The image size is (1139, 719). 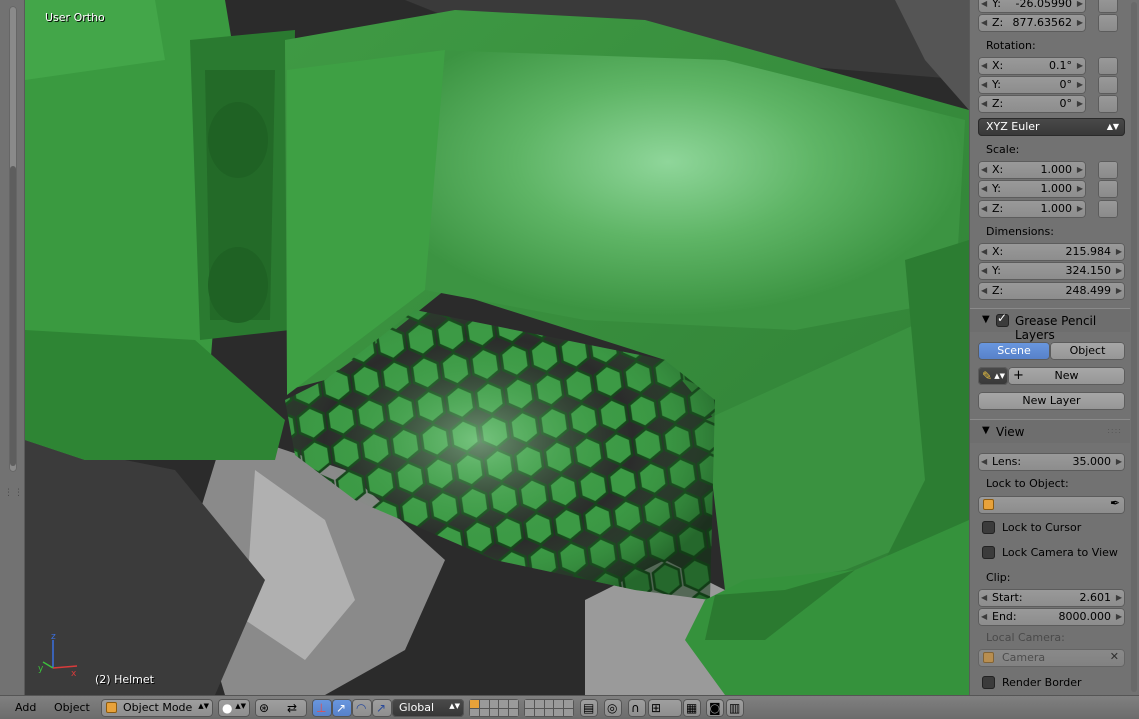 What do you see at coordinates (1032, 85) in the screenshot?
I see `rotation-y-field: ◀ Y: 0° ▶` at bounding box center [1032, 85].